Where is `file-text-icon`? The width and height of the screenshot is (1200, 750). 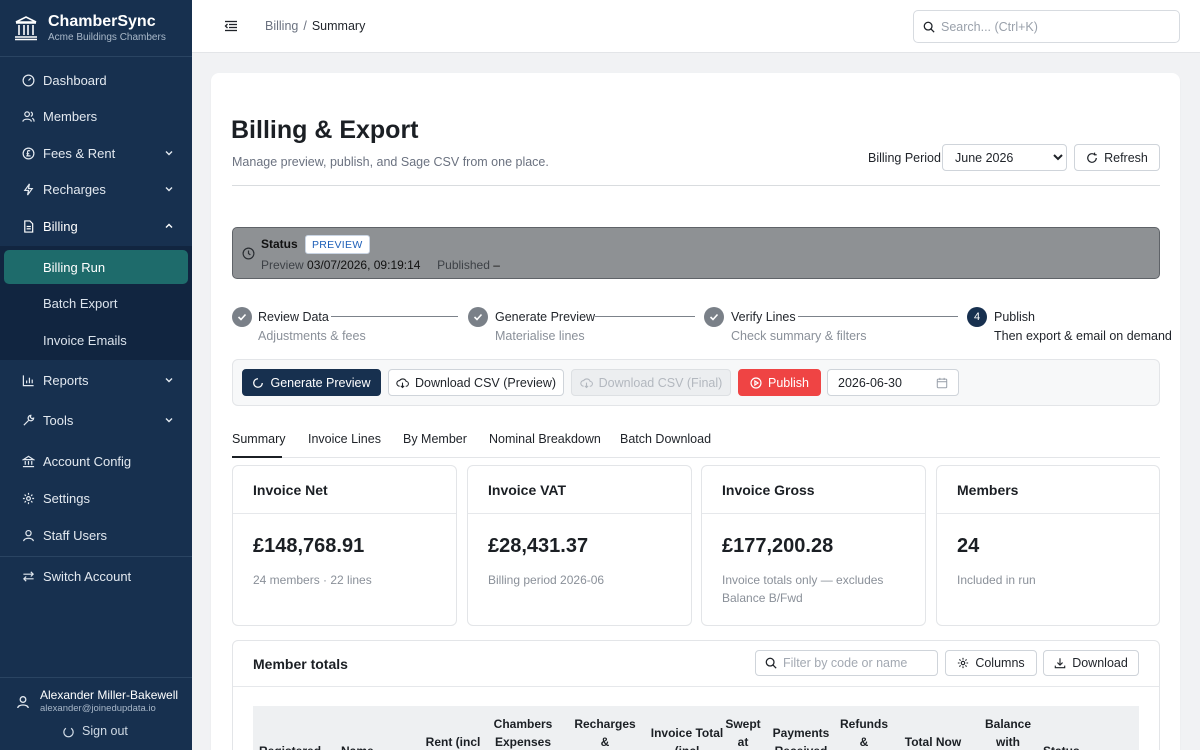 file-text-icon is located at coordinates (28, 226).